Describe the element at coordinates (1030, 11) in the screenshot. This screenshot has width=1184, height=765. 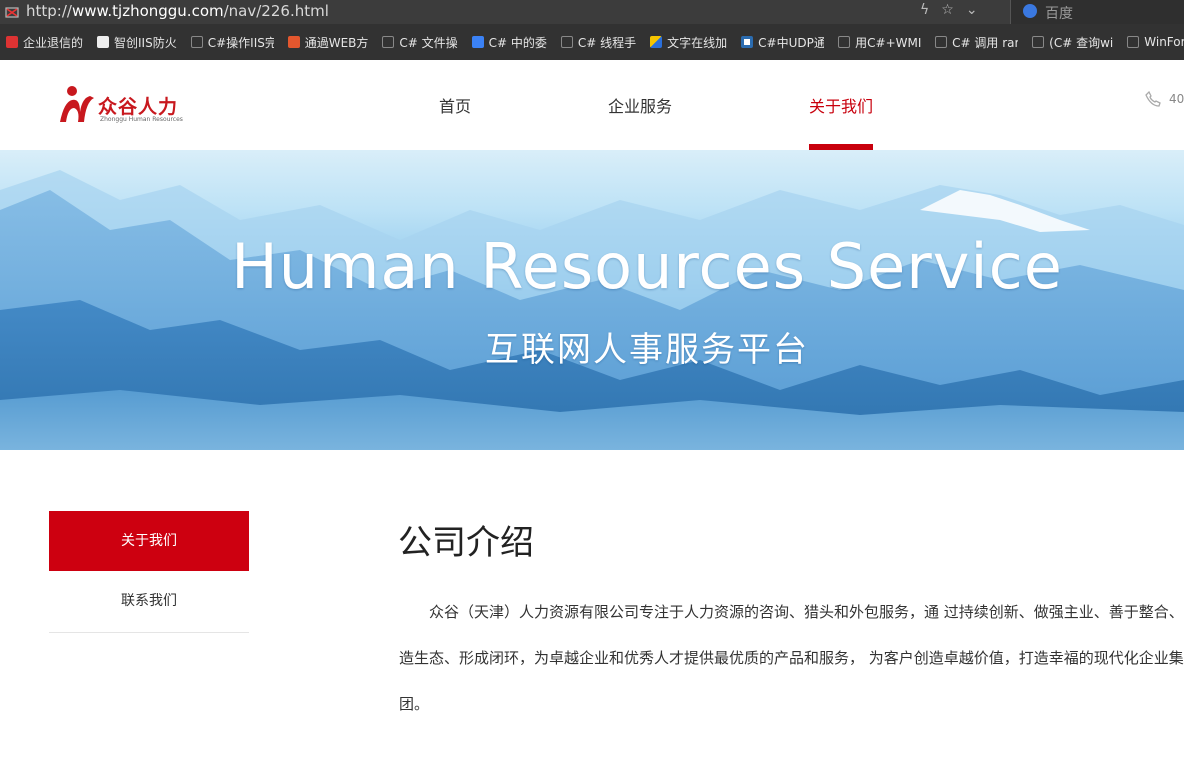
I see `baidu-icon` at that location.